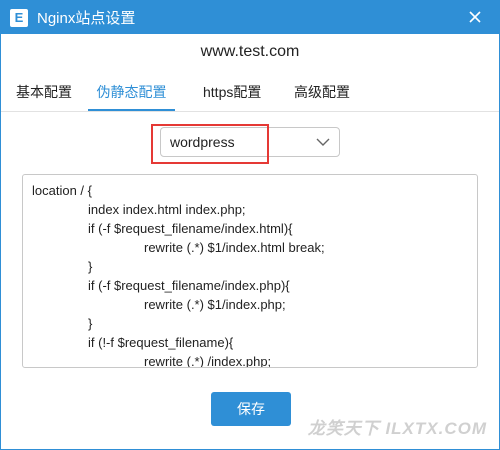 The height and width of the screenshot is (450, 500). I want to click on tab-rewrite-config: 伪静态配置, so click(131, 93).